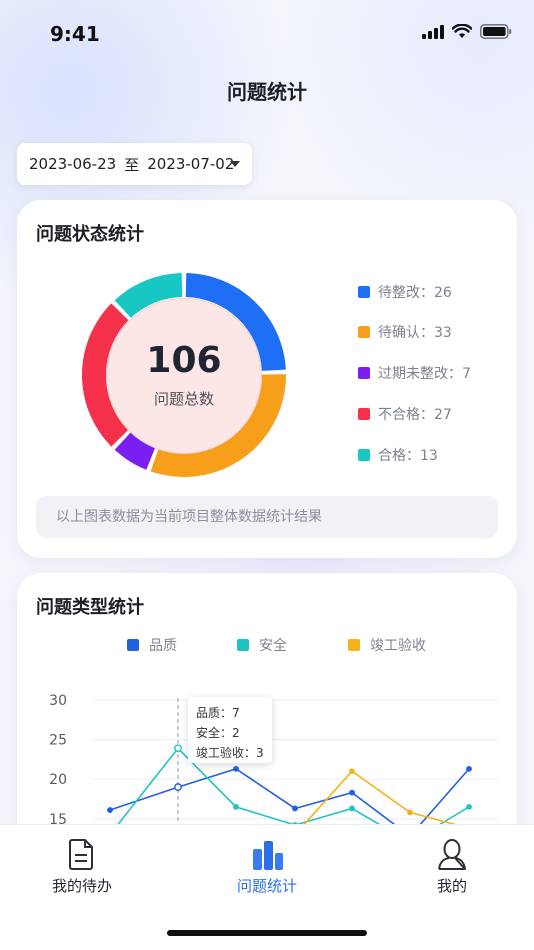 This screenshot has height=950, width=534. I want to click on document-icon, so click(81, 854).